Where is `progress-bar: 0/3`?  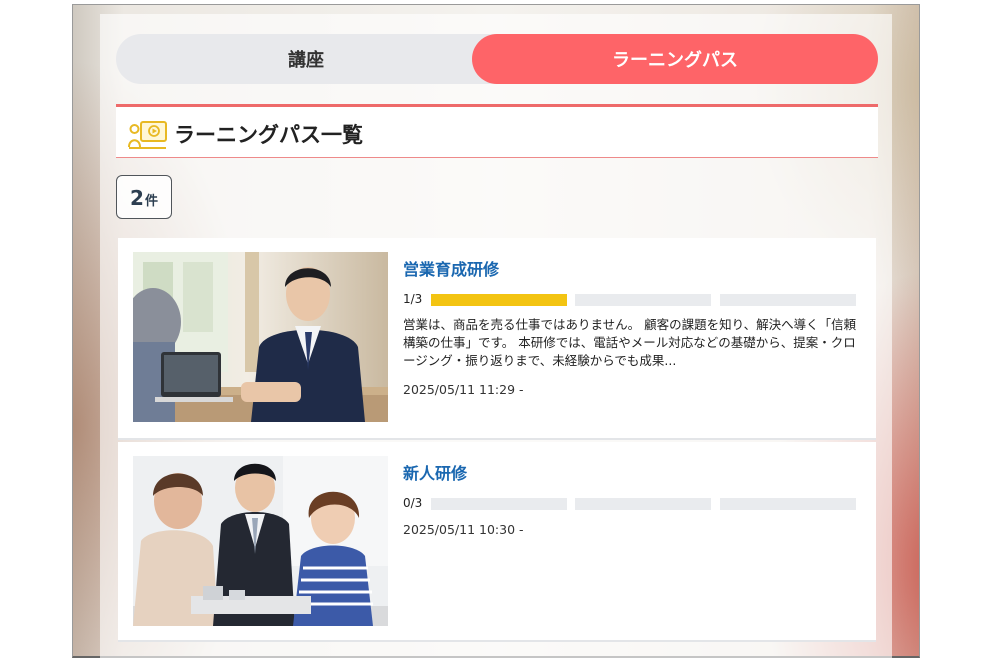
progress-bar: 0/3 is located at coordinates (633, 503).